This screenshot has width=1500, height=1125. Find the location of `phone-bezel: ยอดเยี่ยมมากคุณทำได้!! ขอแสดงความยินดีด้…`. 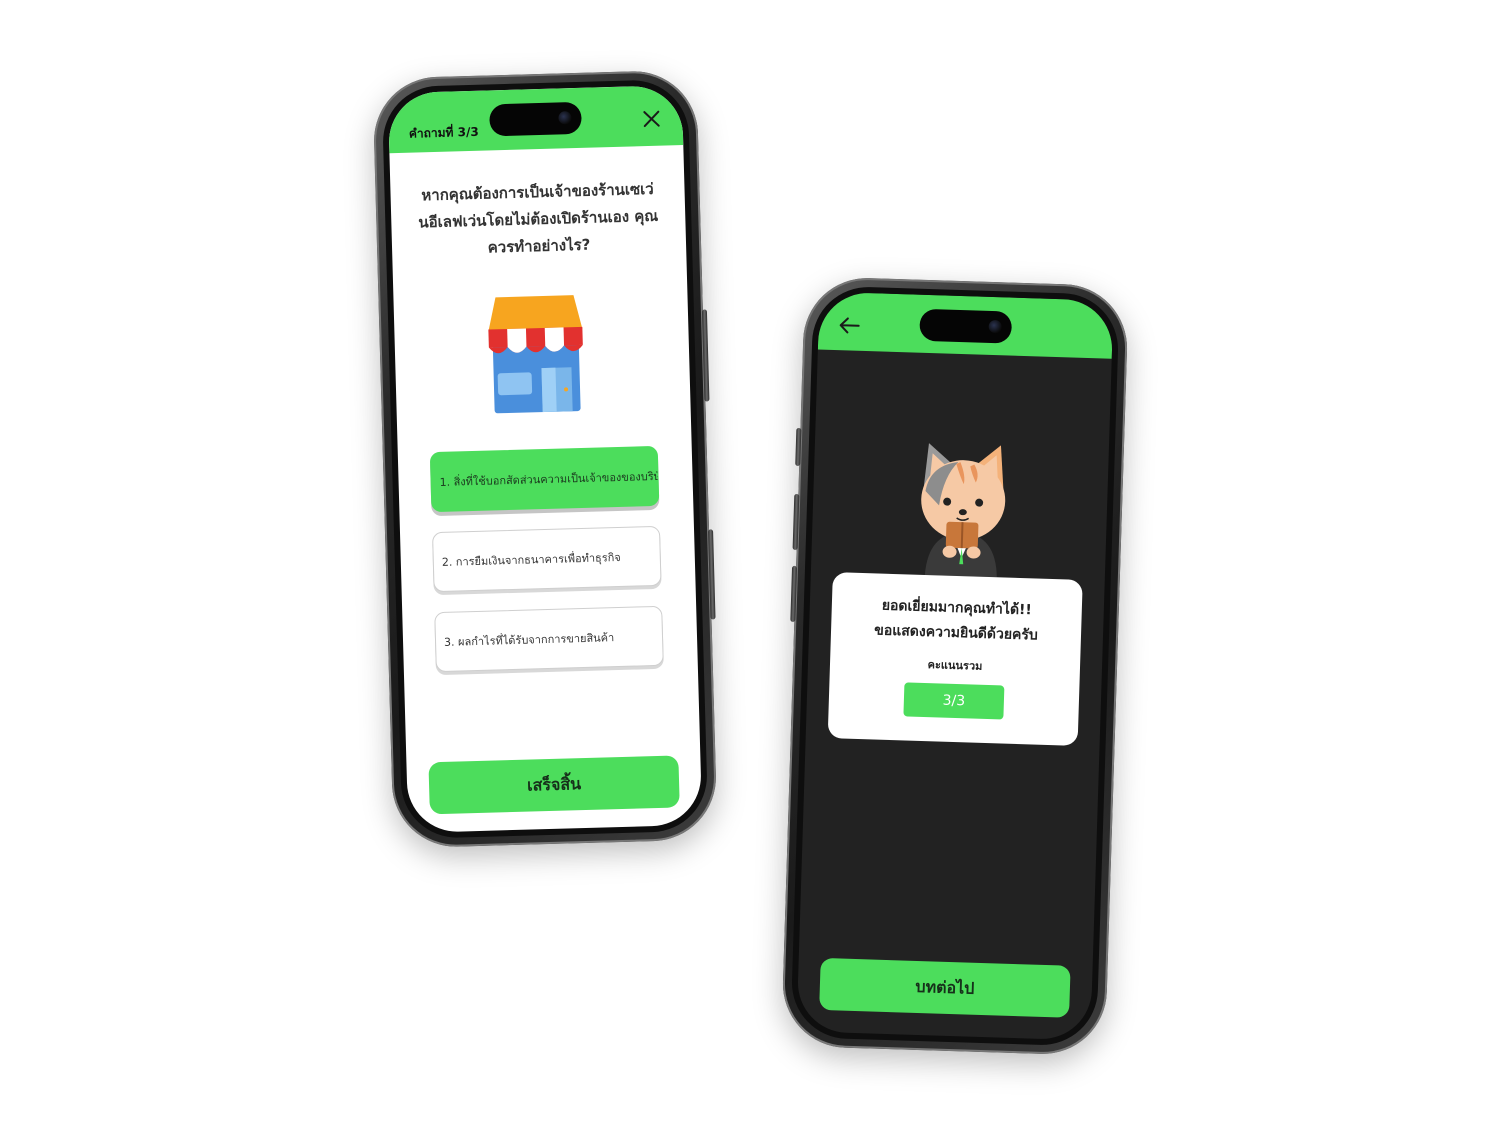

phone-bezel: ยอดเยี่ยมมากคุณทำได้!! ขอแสดงความยินดีด้… is located at coordinates (955, 666).